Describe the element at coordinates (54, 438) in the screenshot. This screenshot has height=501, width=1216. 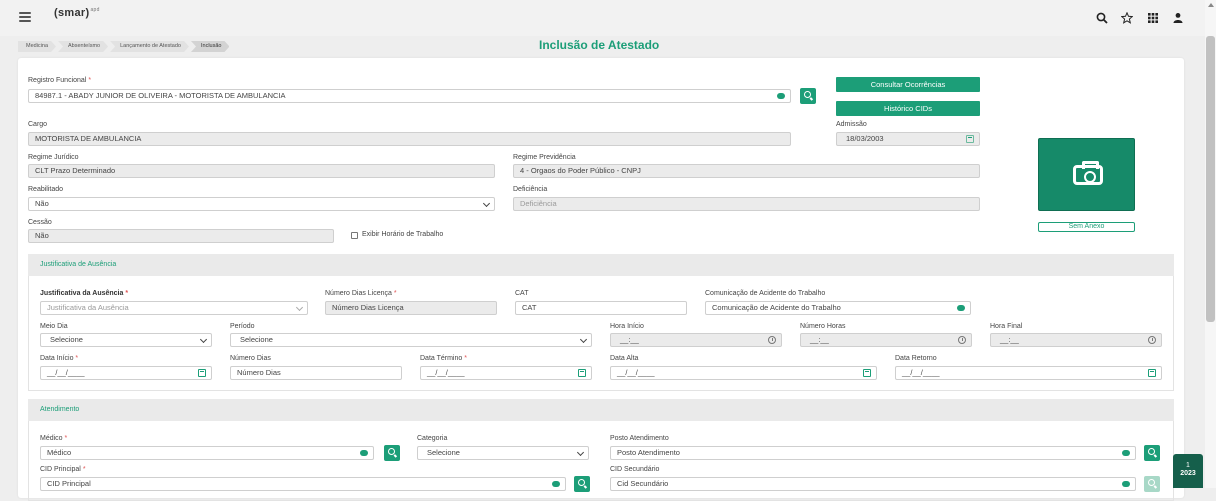
I see `medico-label: Médico *` at that location.